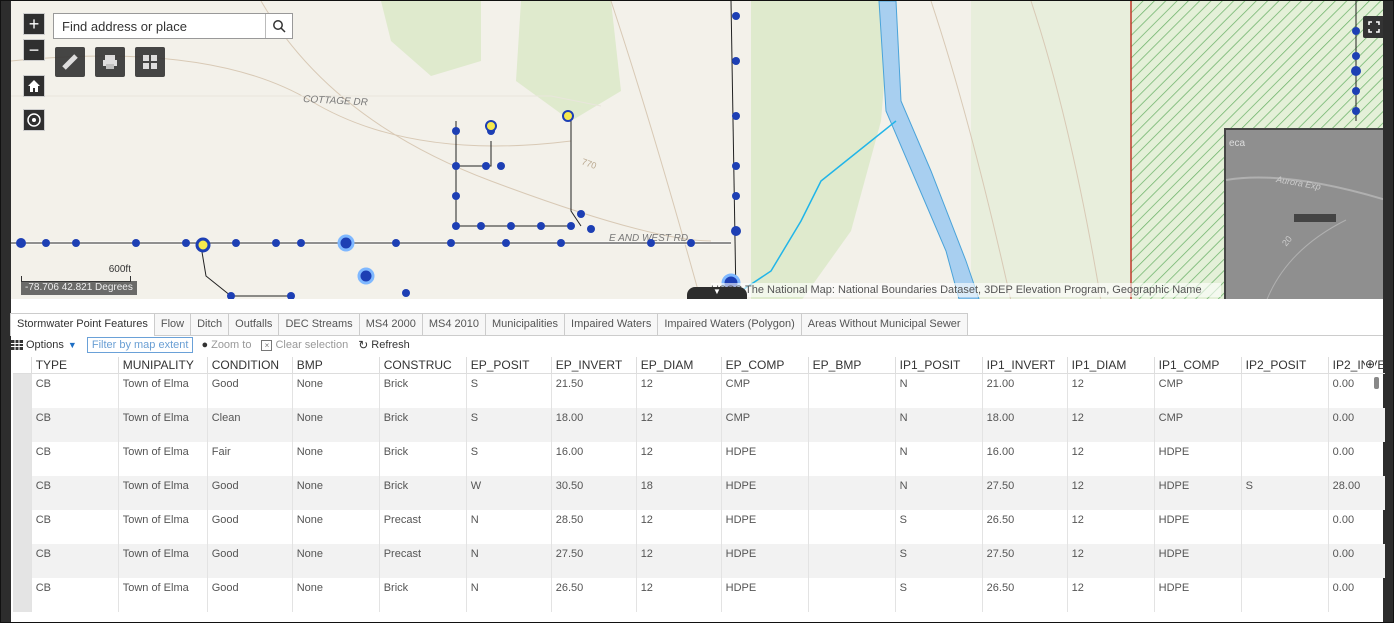 This screenshot has height=623, width=1394. What do you see at coordinates (319, 324) in the screenshot?
I see `tab-dec-streams: DEC Streams` at bounding box center [319, 324].